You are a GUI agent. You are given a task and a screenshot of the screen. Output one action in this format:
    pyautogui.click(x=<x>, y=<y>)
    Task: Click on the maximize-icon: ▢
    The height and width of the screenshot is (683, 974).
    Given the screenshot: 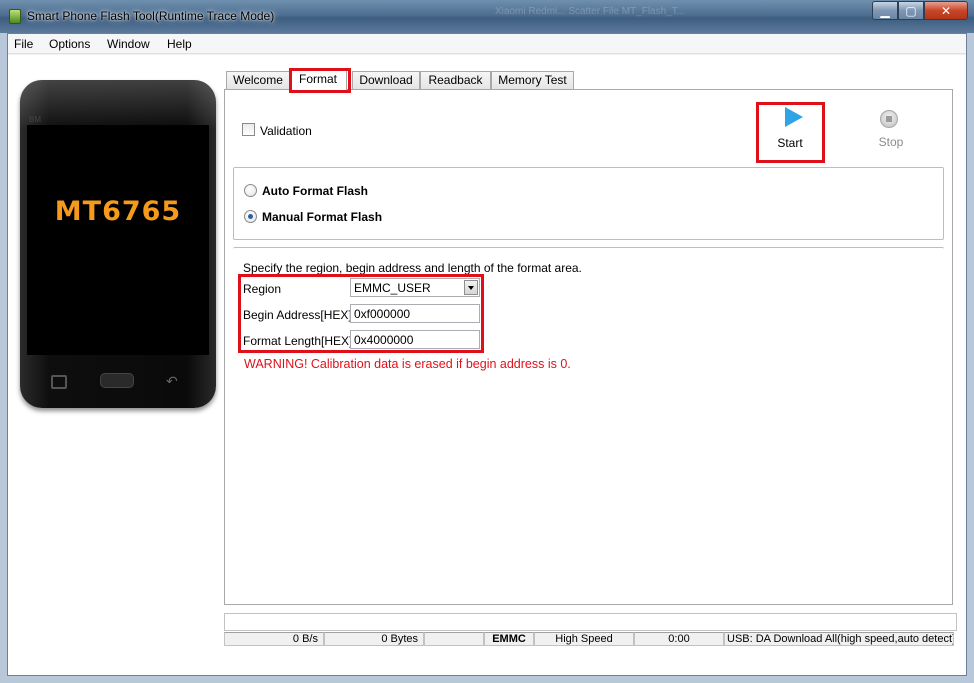 What is the action you would take?
    pyautogui.click(x=911, y=10)
    